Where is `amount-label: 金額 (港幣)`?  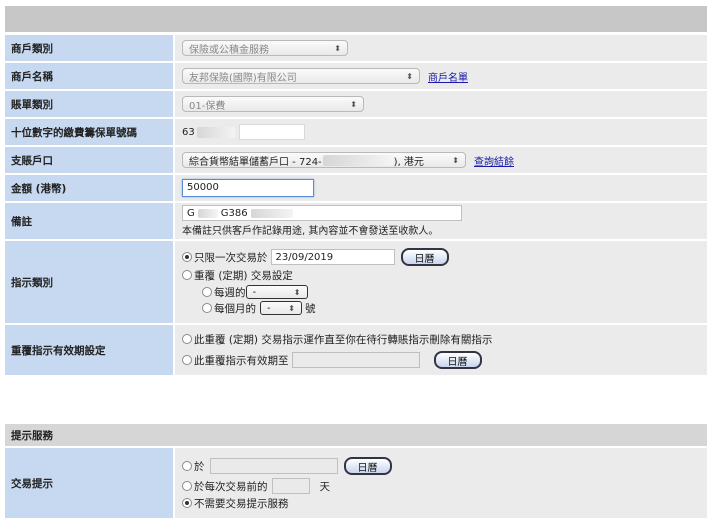
amount-label: 金額 (港幣) is located at coordinates (89, 188).